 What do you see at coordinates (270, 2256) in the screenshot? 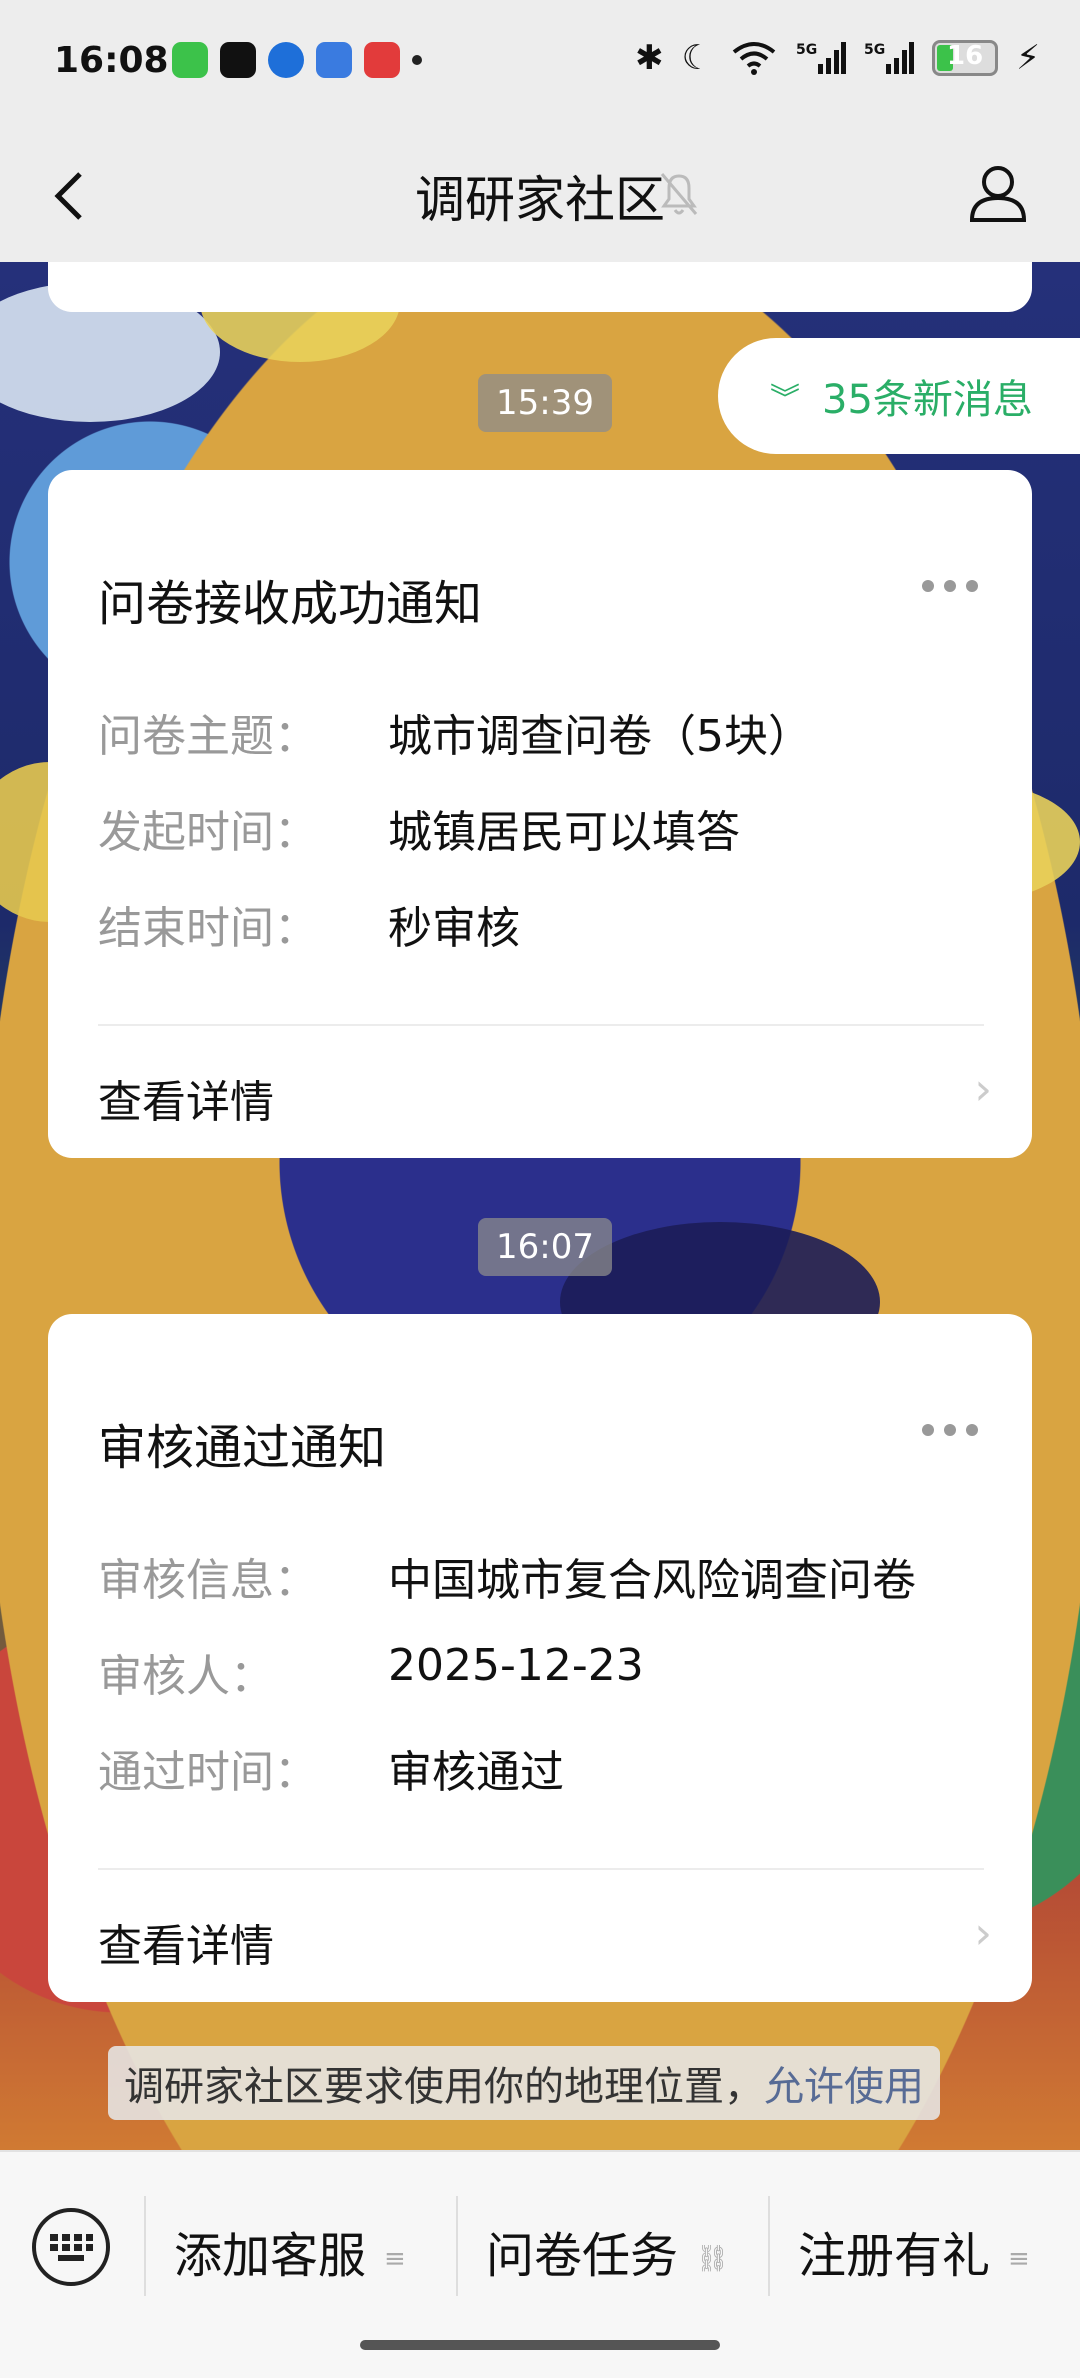
I see `menu-item-label: 添加客服` at bounding box center [270, 2256].